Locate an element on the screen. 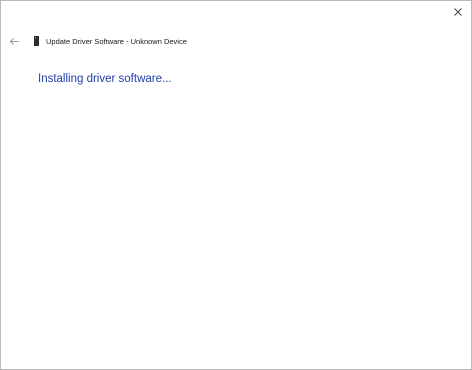  close-icon is located at coordinates (458, 12).